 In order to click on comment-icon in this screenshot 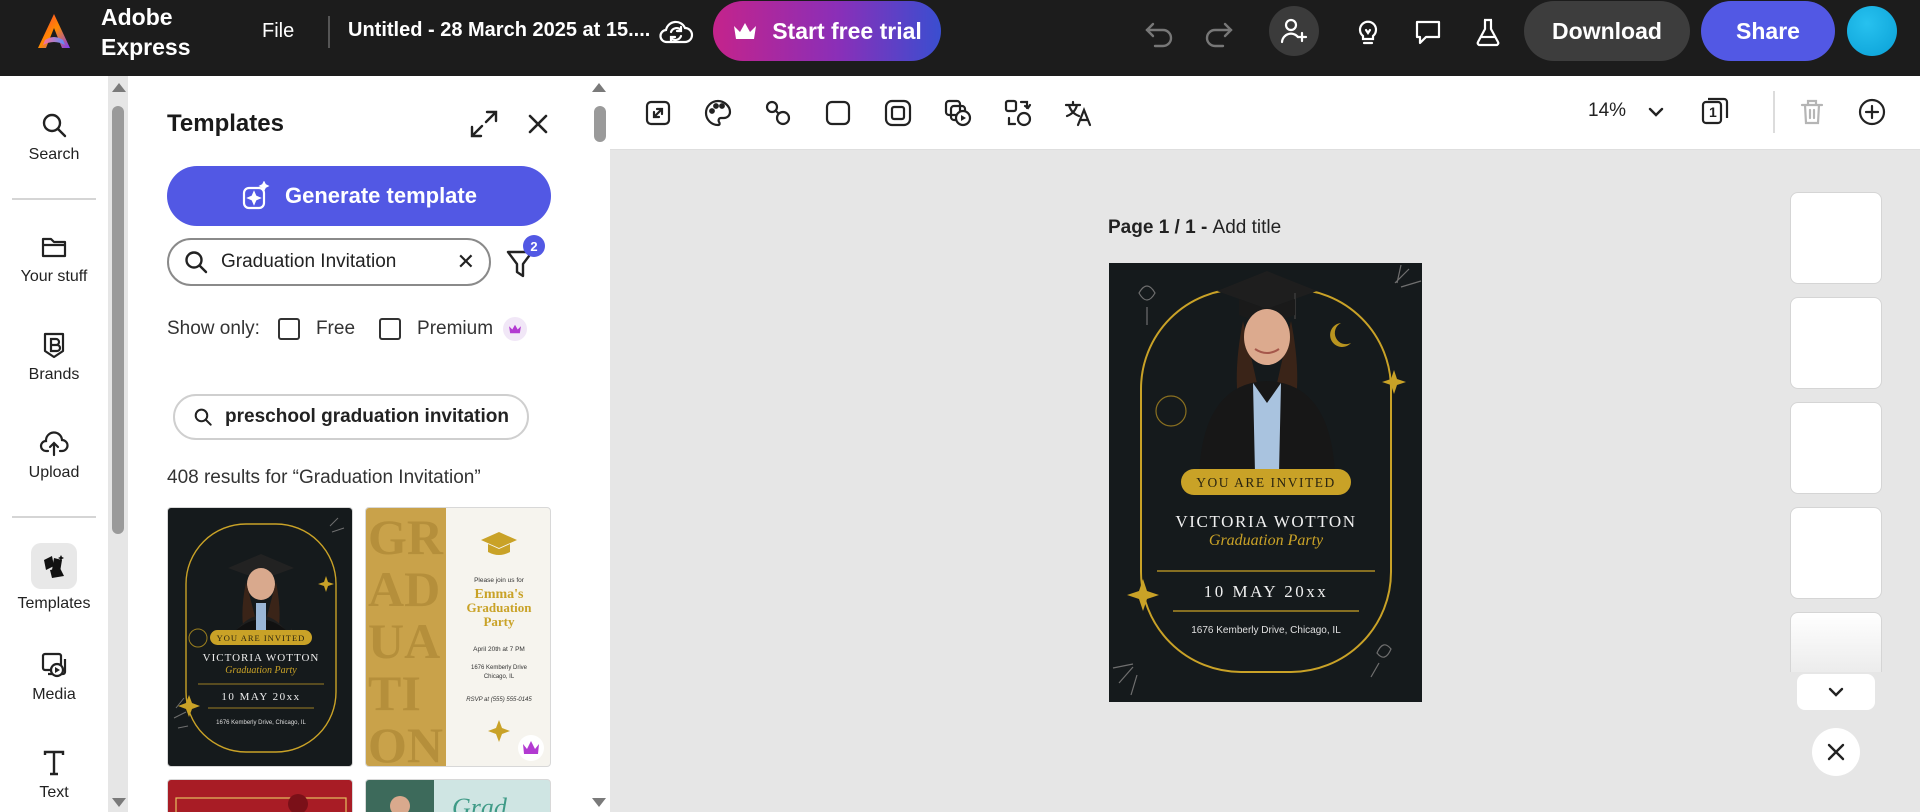, I will do `click(1428, 32)`.